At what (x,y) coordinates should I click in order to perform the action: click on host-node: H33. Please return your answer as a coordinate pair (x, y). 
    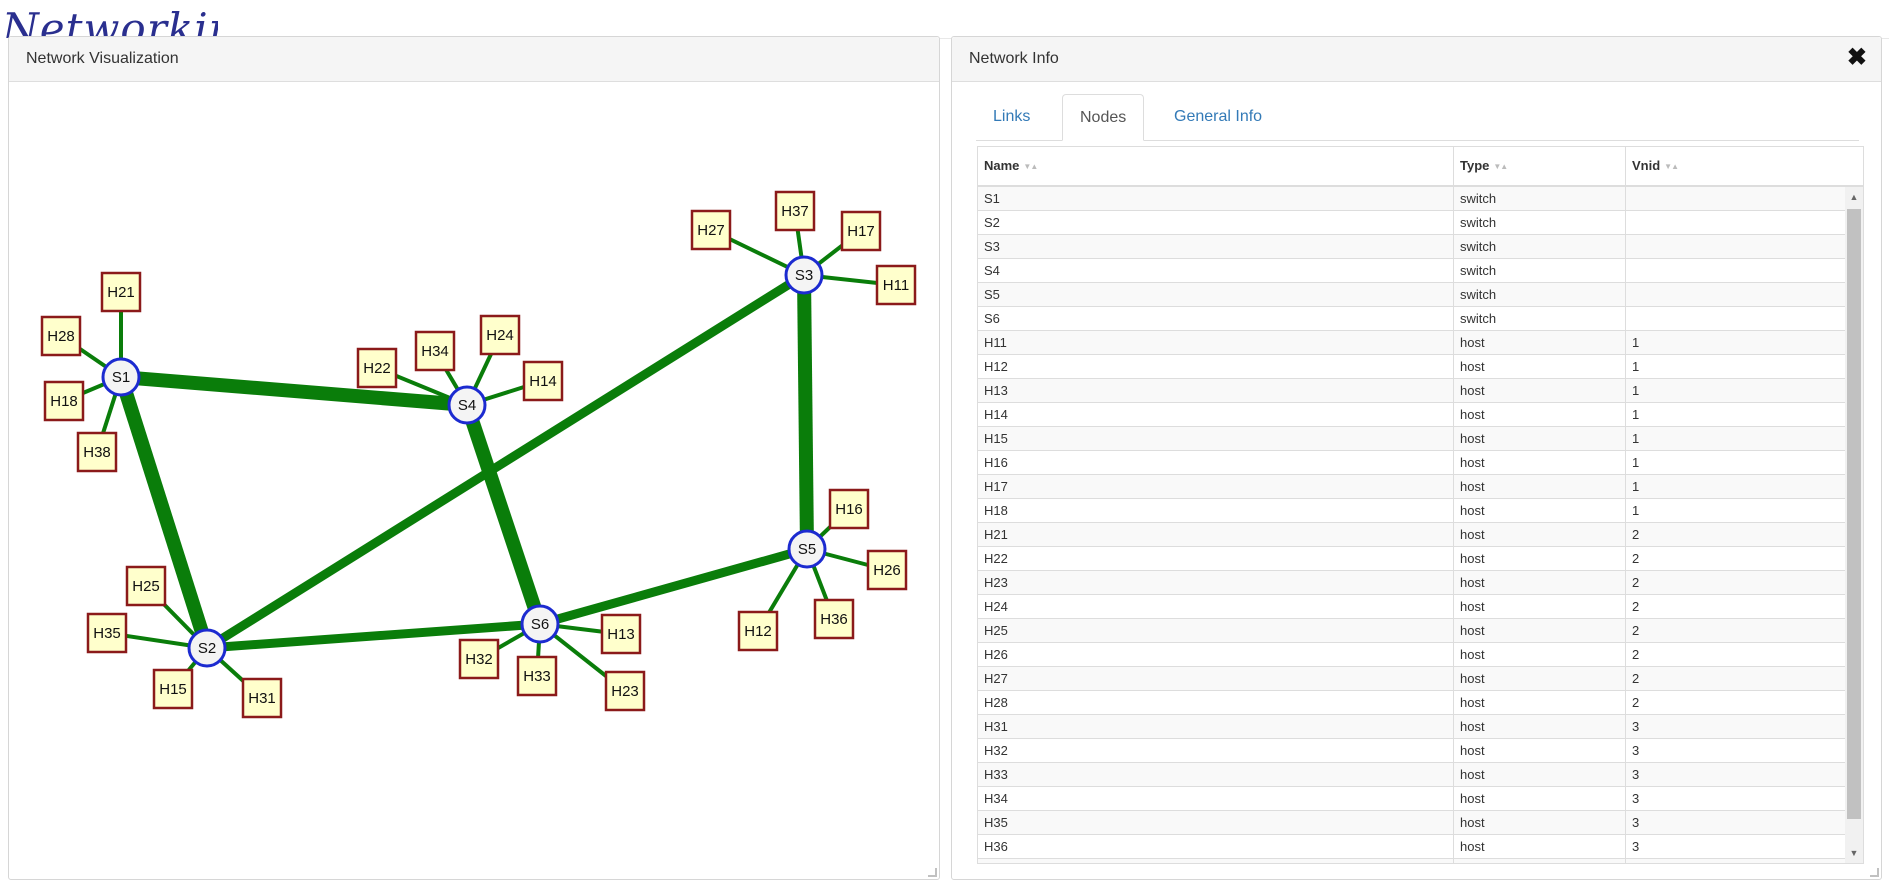
    Looking at the image, I should click on (537, 676).